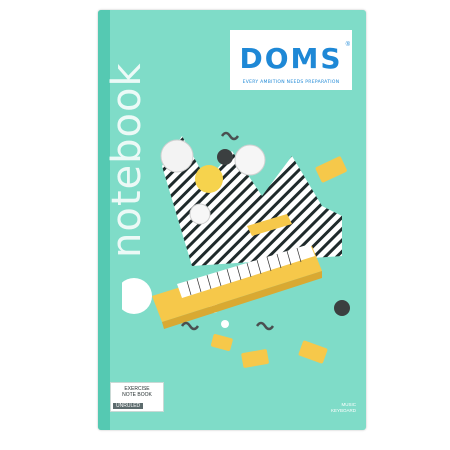 This screenshot has height=450, width=450. What do you see at coordinates (343, 410) in the screenshot?
I see `theme-line-2: KEYBOARD` at bounding box center [343, 410].